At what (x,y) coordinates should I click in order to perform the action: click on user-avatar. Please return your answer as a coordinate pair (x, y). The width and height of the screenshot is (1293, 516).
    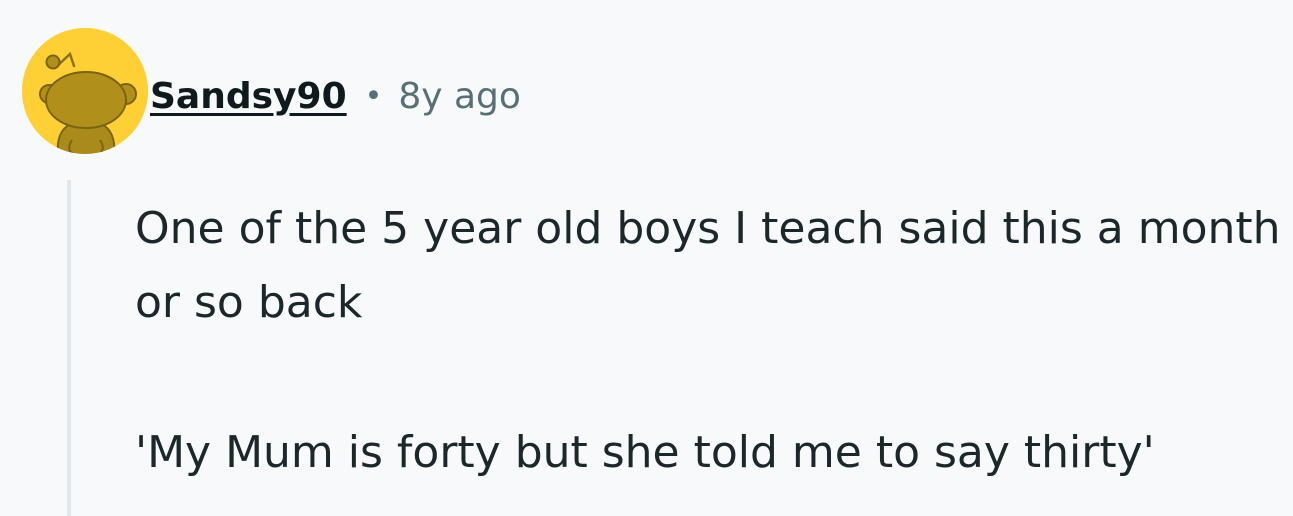
    Looking at the image, I should click on (85, 91).